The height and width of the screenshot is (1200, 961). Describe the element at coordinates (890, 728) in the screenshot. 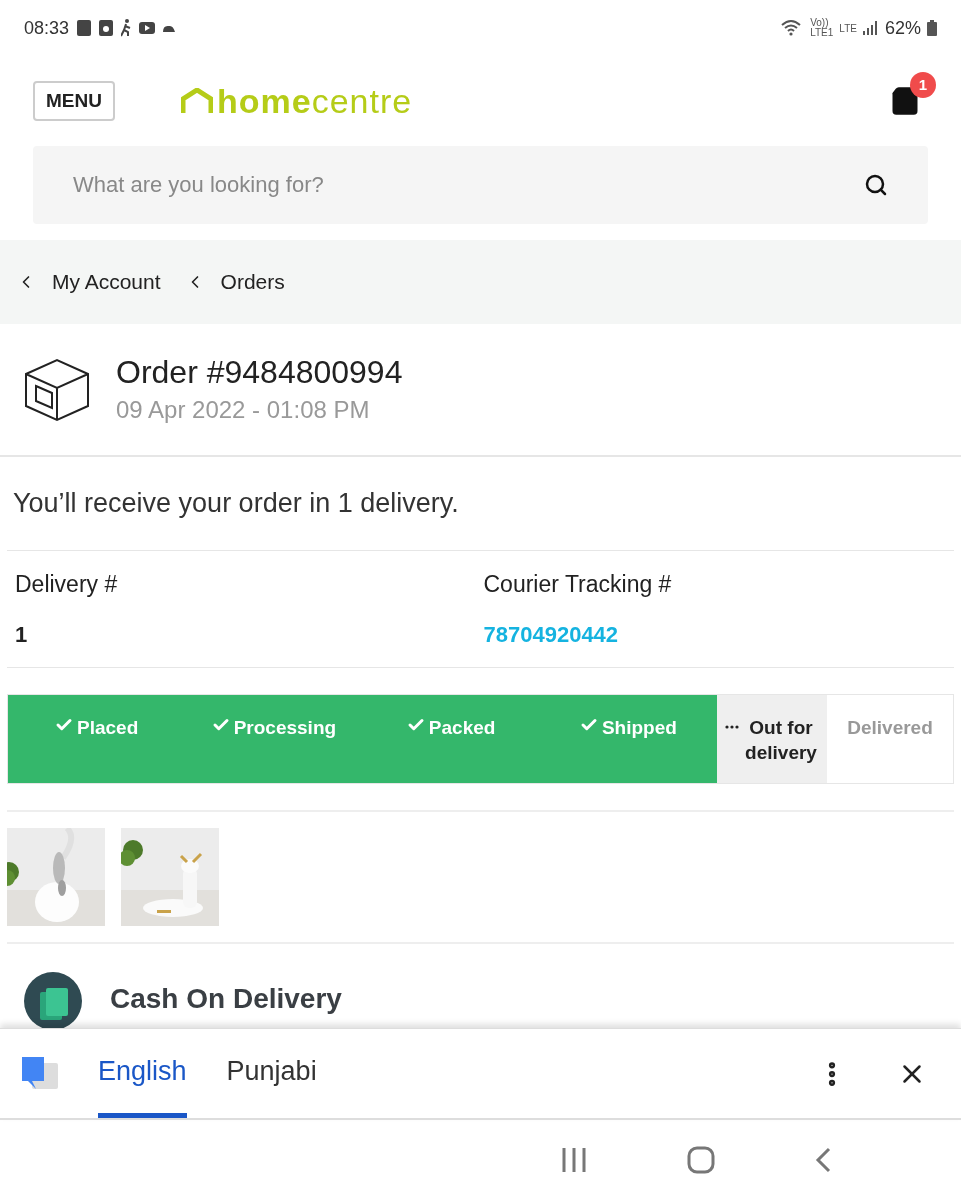

I see `step-label: Delivered` at that location.